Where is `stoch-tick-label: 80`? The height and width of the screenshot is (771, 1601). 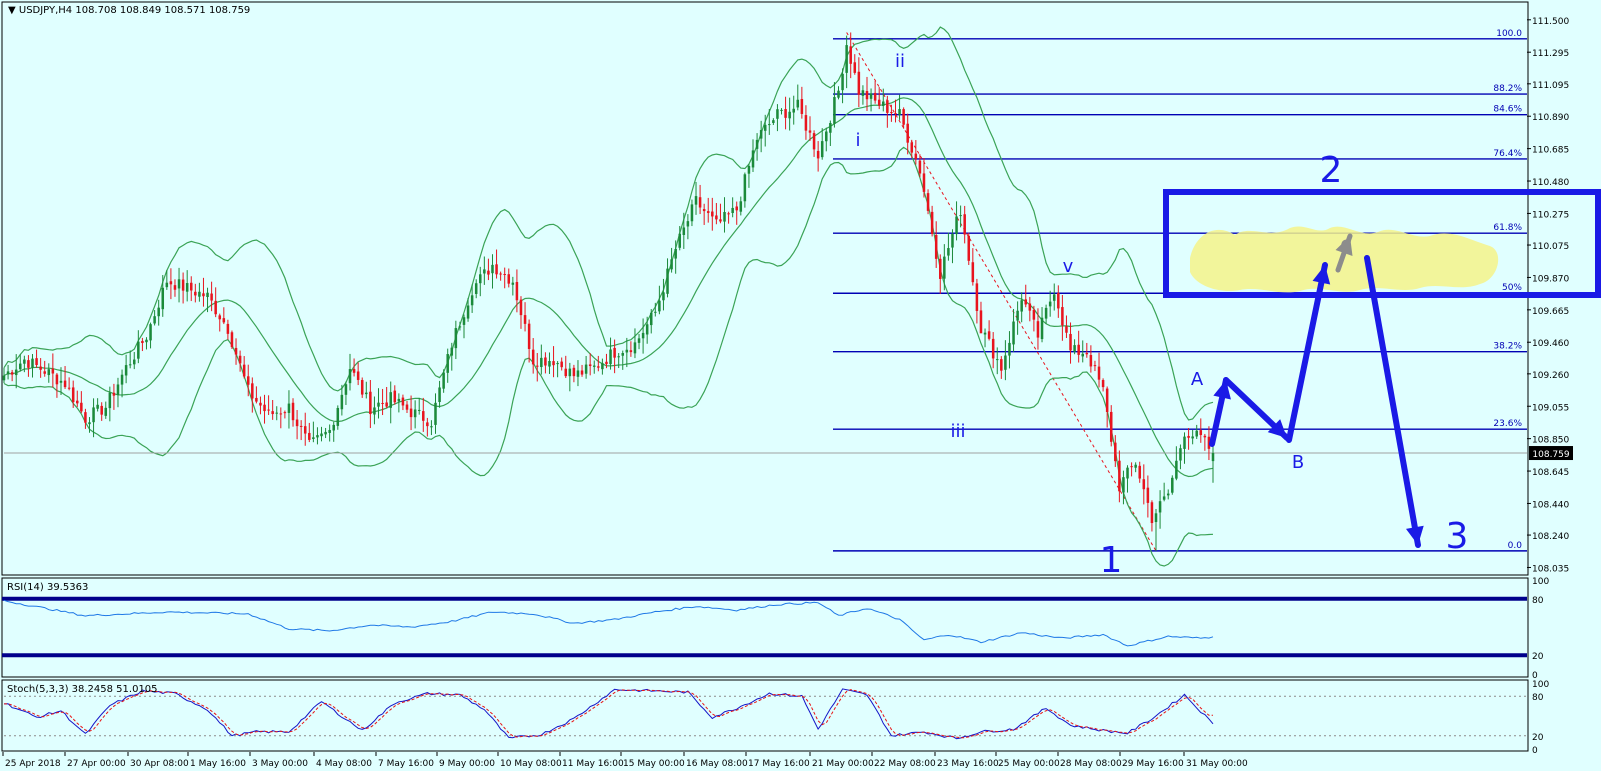
stoch-tick-label: 80 is located at coordinates (1538, 698).